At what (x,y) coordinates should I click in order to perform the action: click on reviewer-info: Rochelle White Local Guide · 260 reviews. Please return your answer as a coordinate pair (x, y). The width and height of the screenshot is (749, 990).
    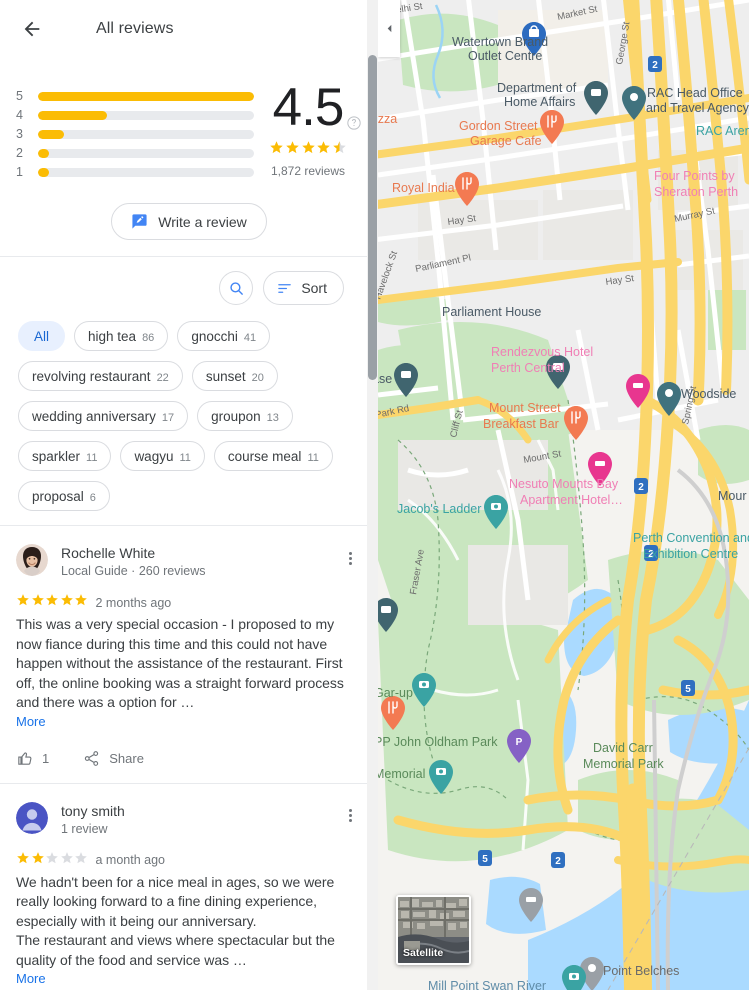
    Looking at the image, I should click on (133, 562).